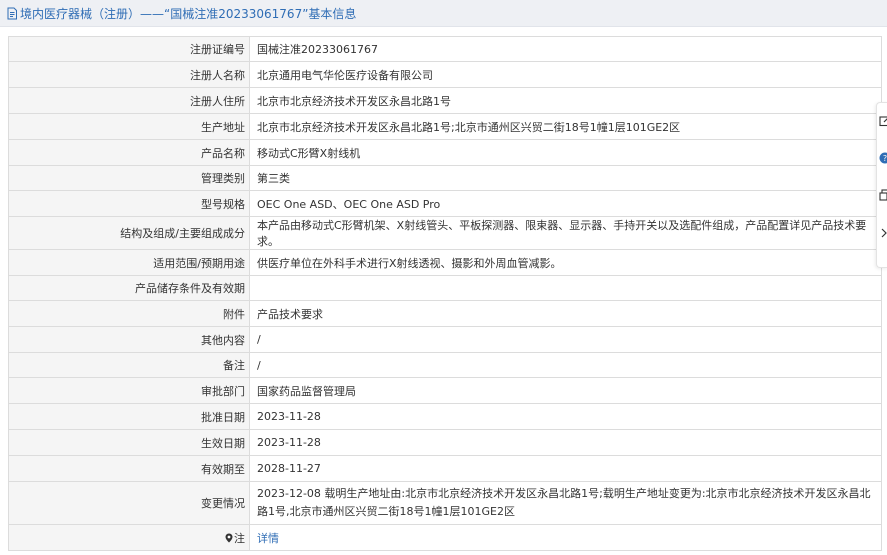  Describe the element at coordinates (129, 339) in the screenshot. I see `row-label: 其他内容` at that location.